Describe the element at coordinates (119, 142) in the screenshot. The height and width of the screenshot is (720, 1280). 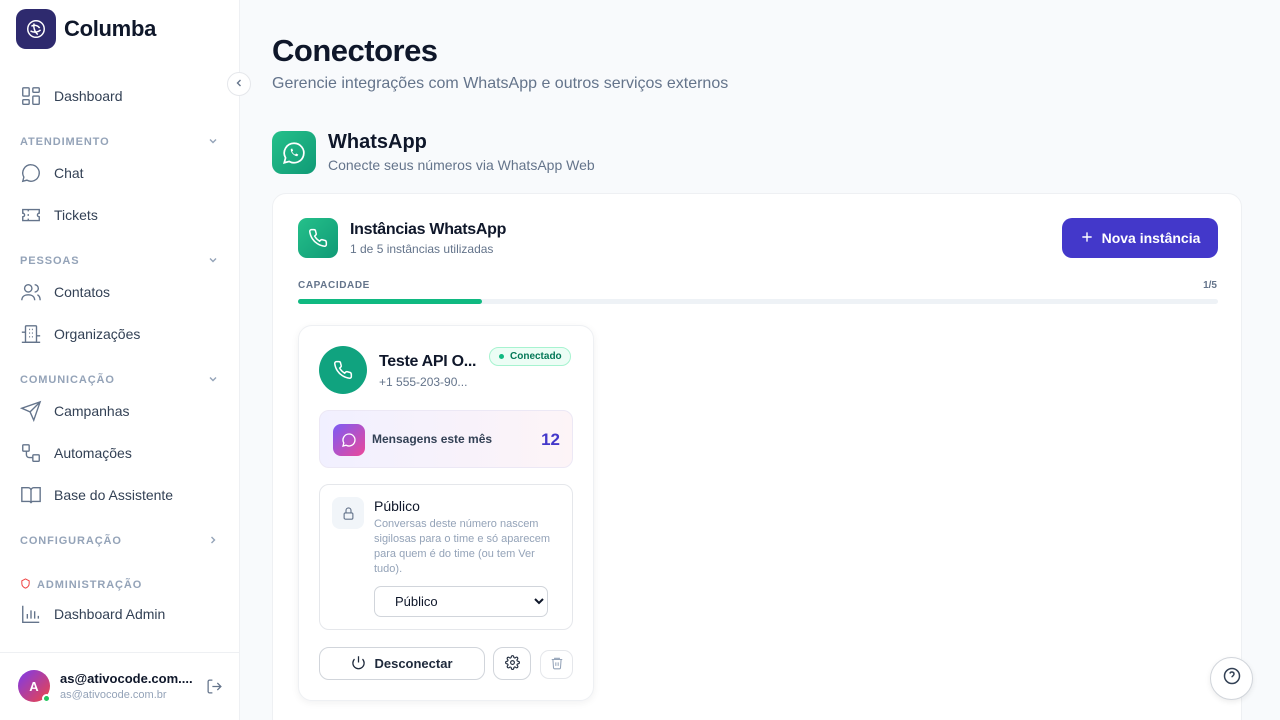
I see `section-atendimento: ATENDIMENTO` at that location.